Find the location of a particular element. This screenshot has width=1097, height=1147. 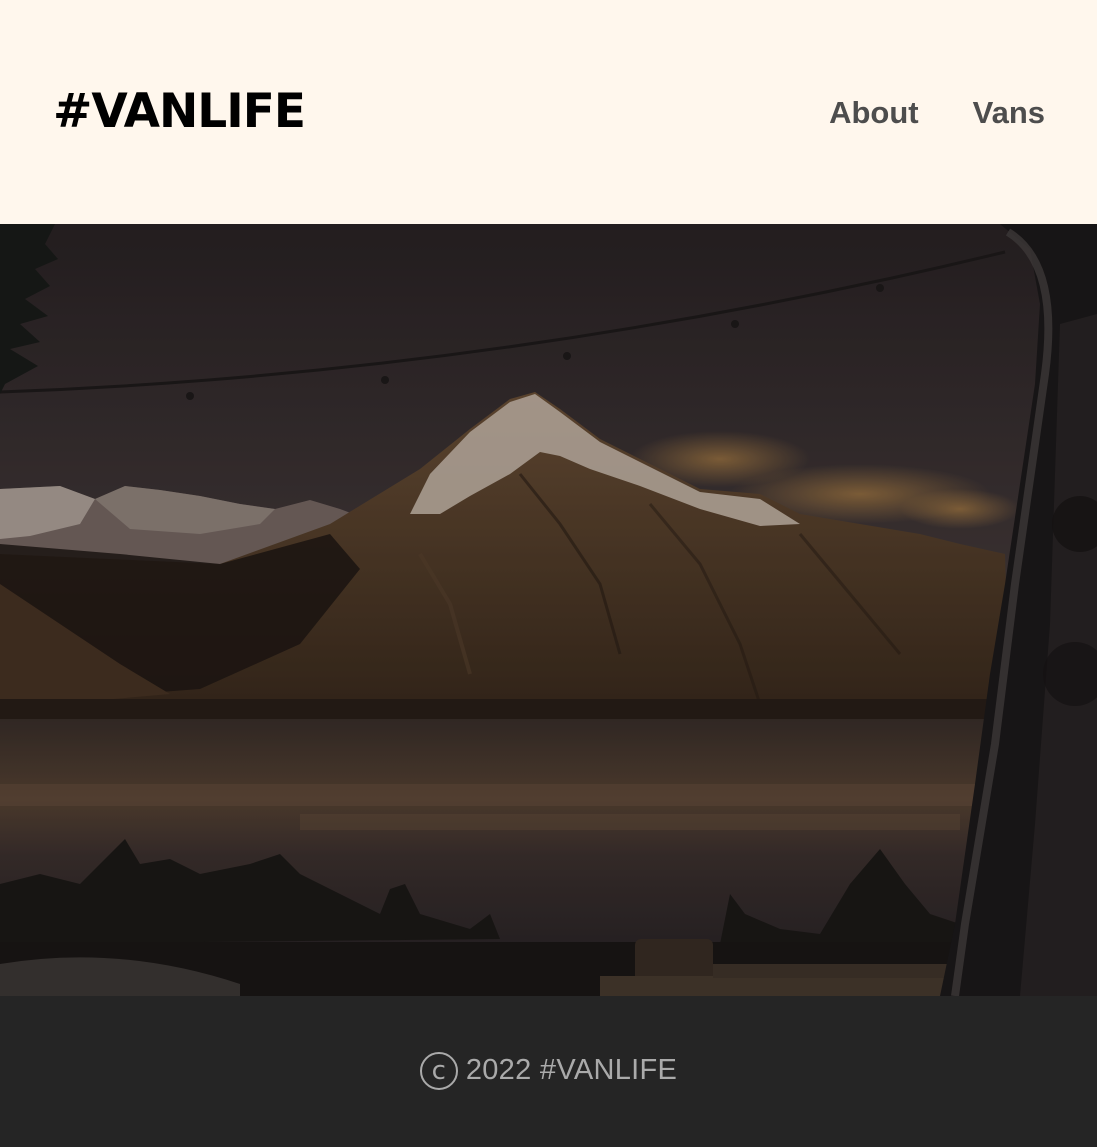

nav-link-vans: Vans is located at coordinates (1009, 113).